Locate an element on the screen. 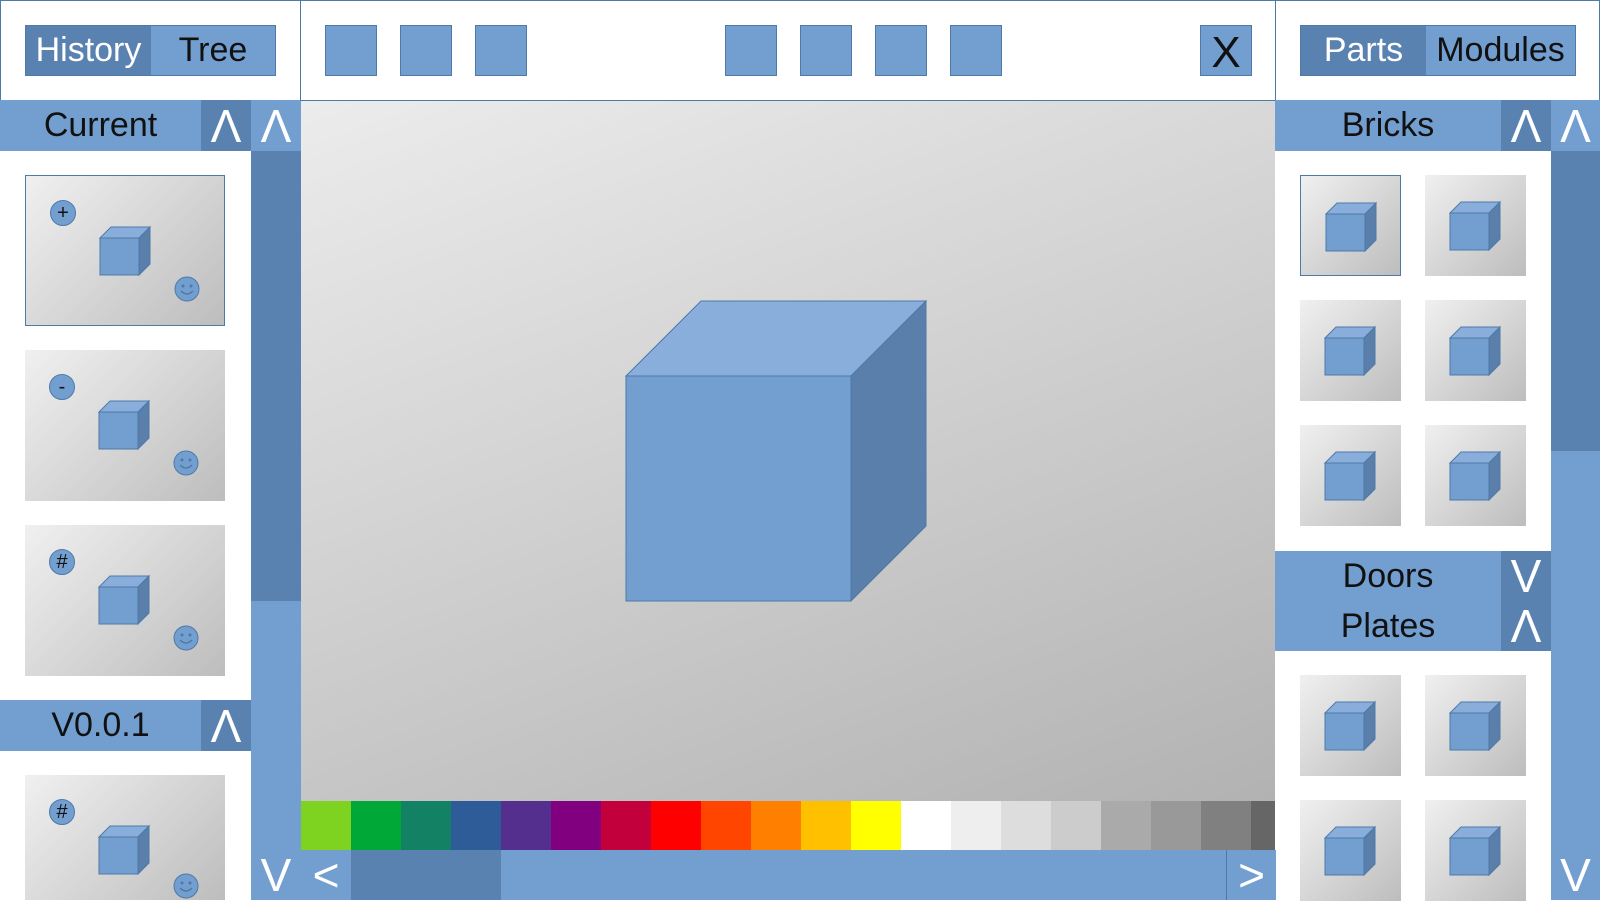 The height and width of the screenshot is (901, 1600). doors-toggle-button: V is located at coordinates (1526, 576).